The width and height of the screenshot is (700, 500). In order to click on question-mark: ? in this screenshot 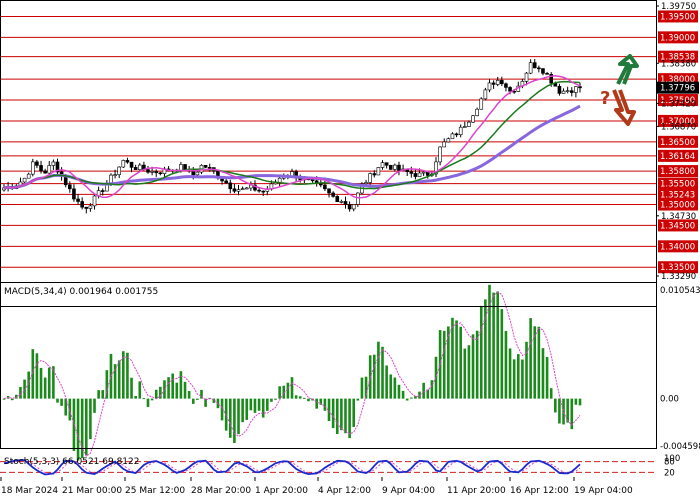, I will do `click(605, 98)`.